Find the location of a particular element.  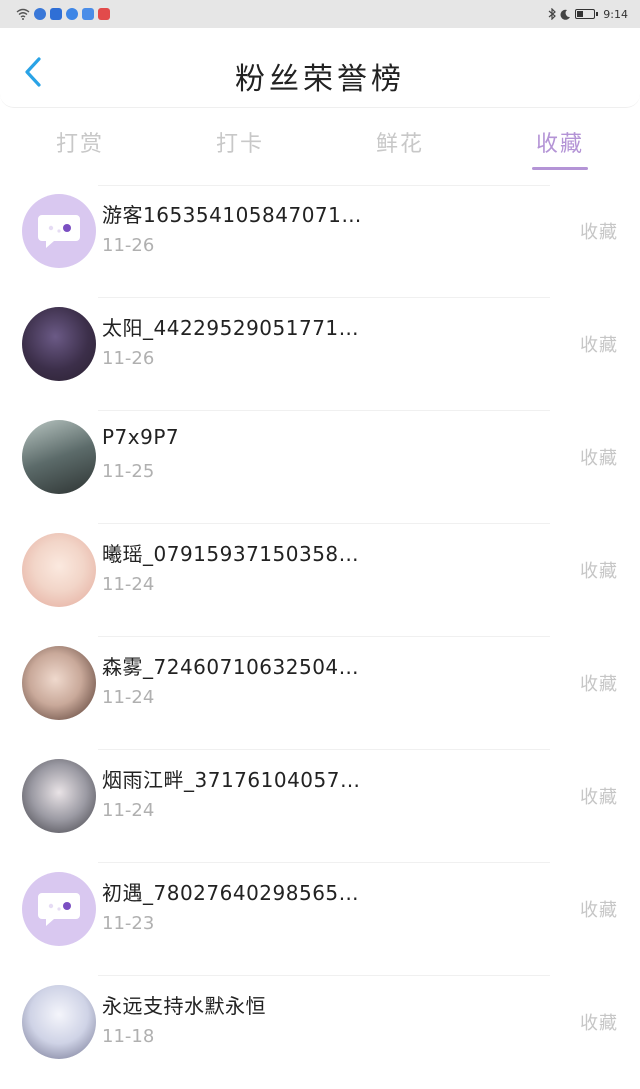

tab-label: 打赏 is located at coordinates (79, 144).